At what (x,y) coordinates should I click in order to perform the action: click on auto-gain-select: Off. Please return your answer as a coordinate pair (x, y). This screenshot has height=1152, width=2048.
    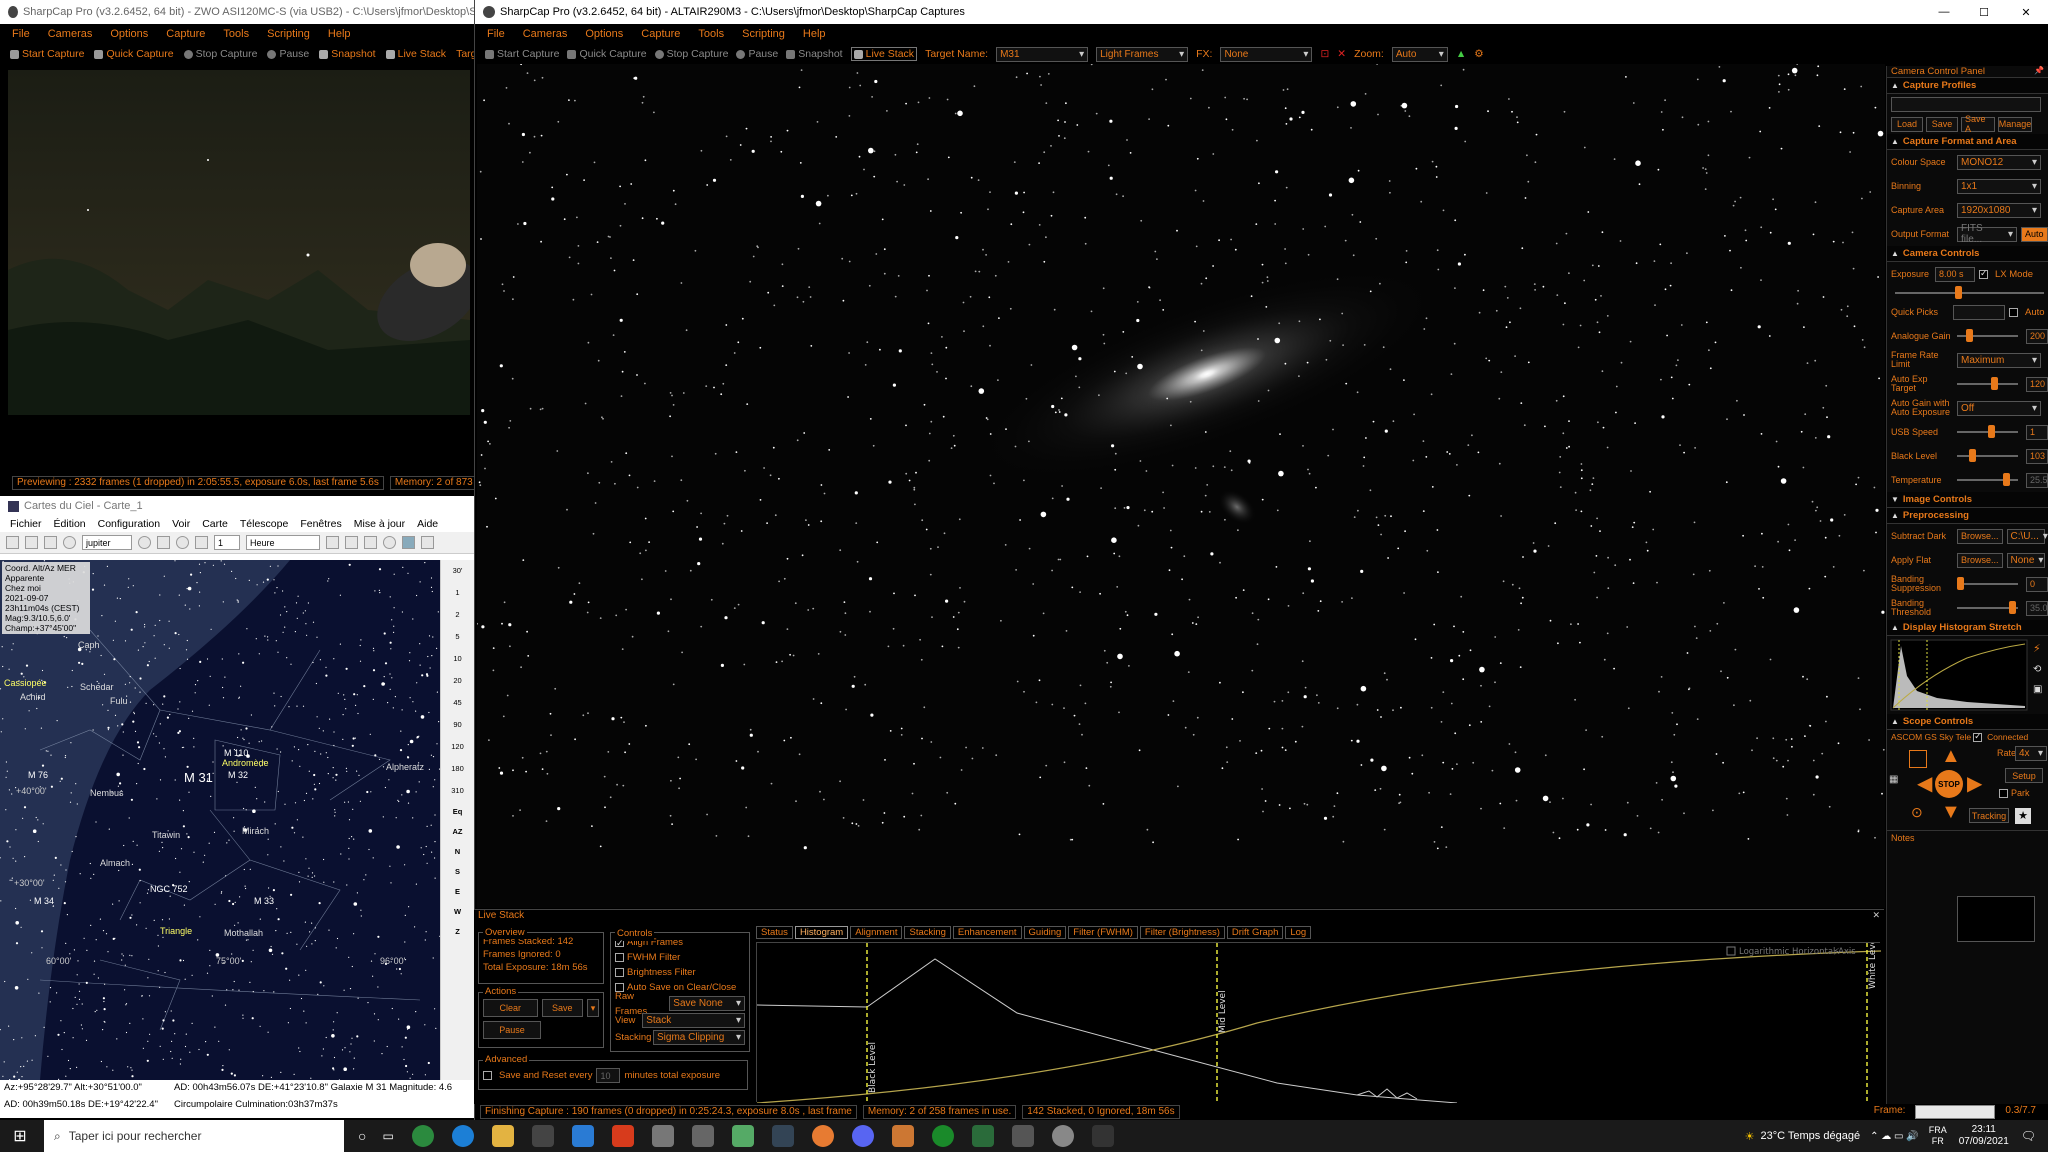
    Looking at the image, I should click on (1999, 408).